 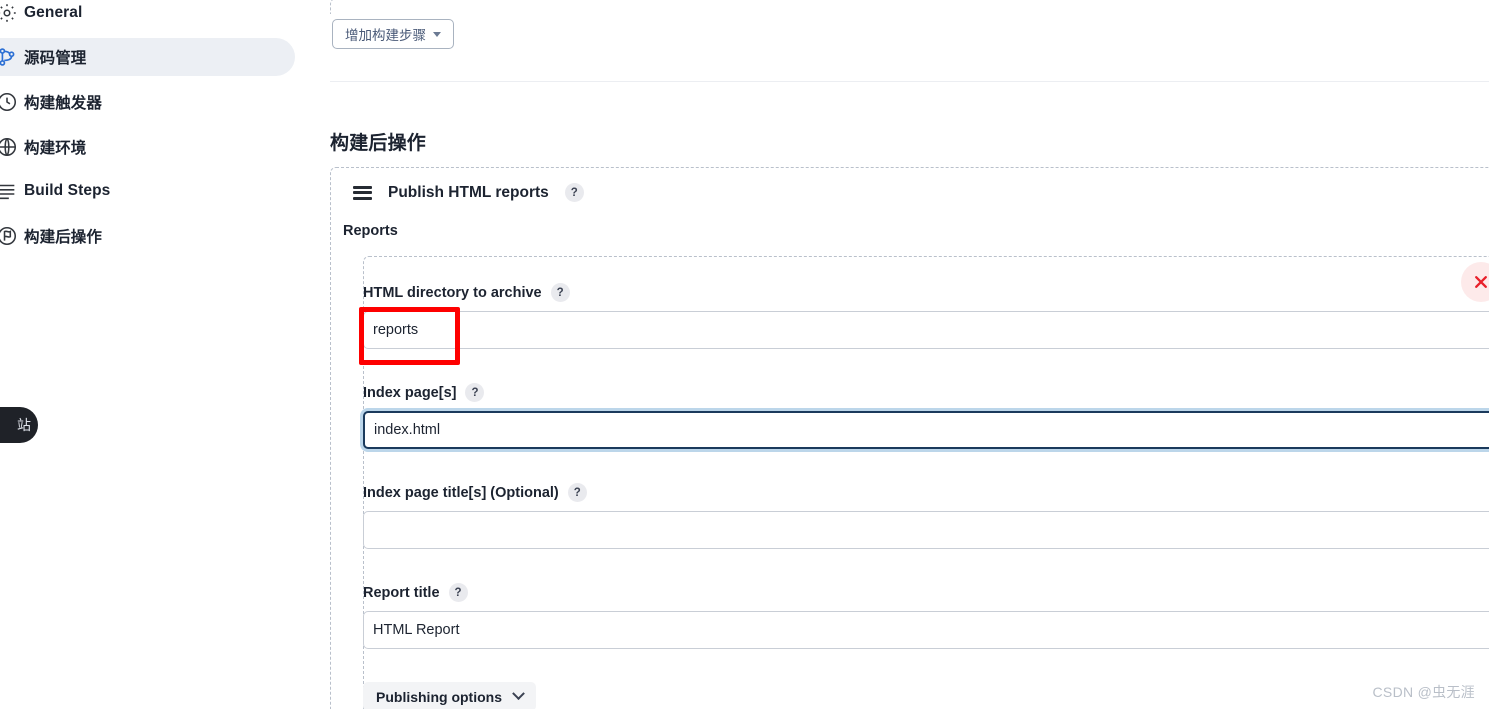 I want to click on add-build-step-button: 增加构建步骤, so click(x=393, y=34).